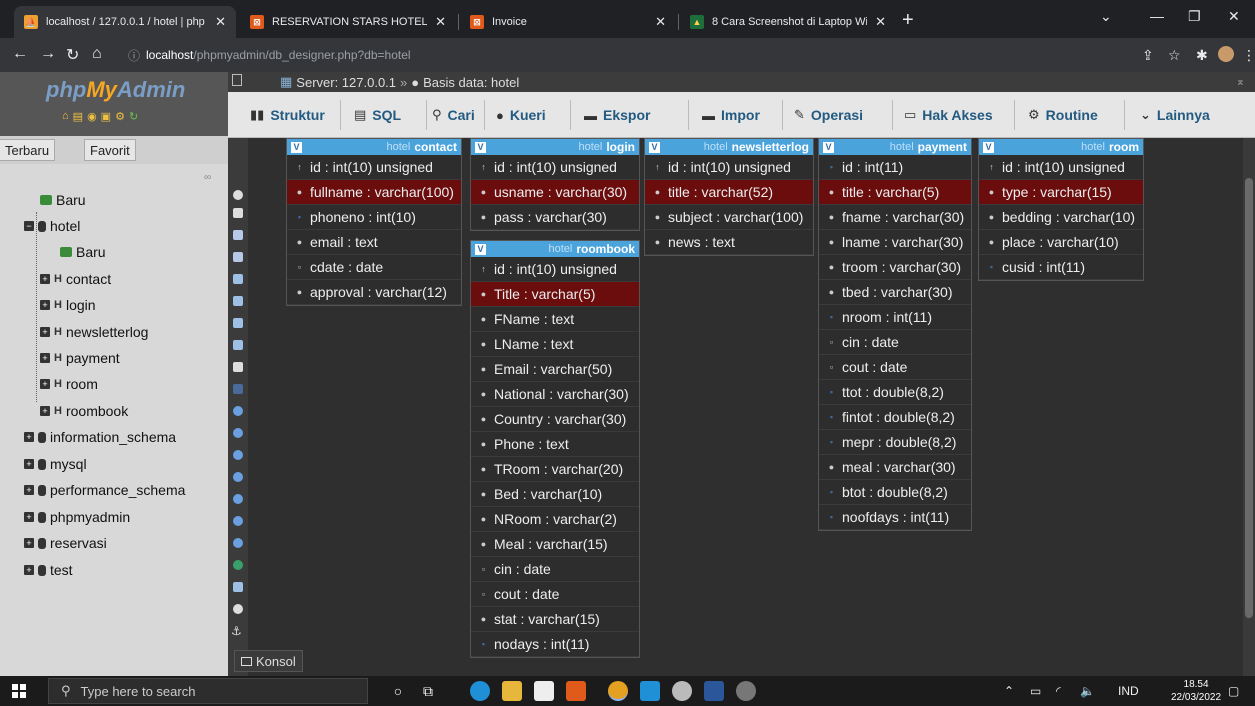 The height and width of the screenshot is (706, 1255). Describe the element at coordinates (29, 226) in the screenshot. I see `collapse-icon: −` at that location.